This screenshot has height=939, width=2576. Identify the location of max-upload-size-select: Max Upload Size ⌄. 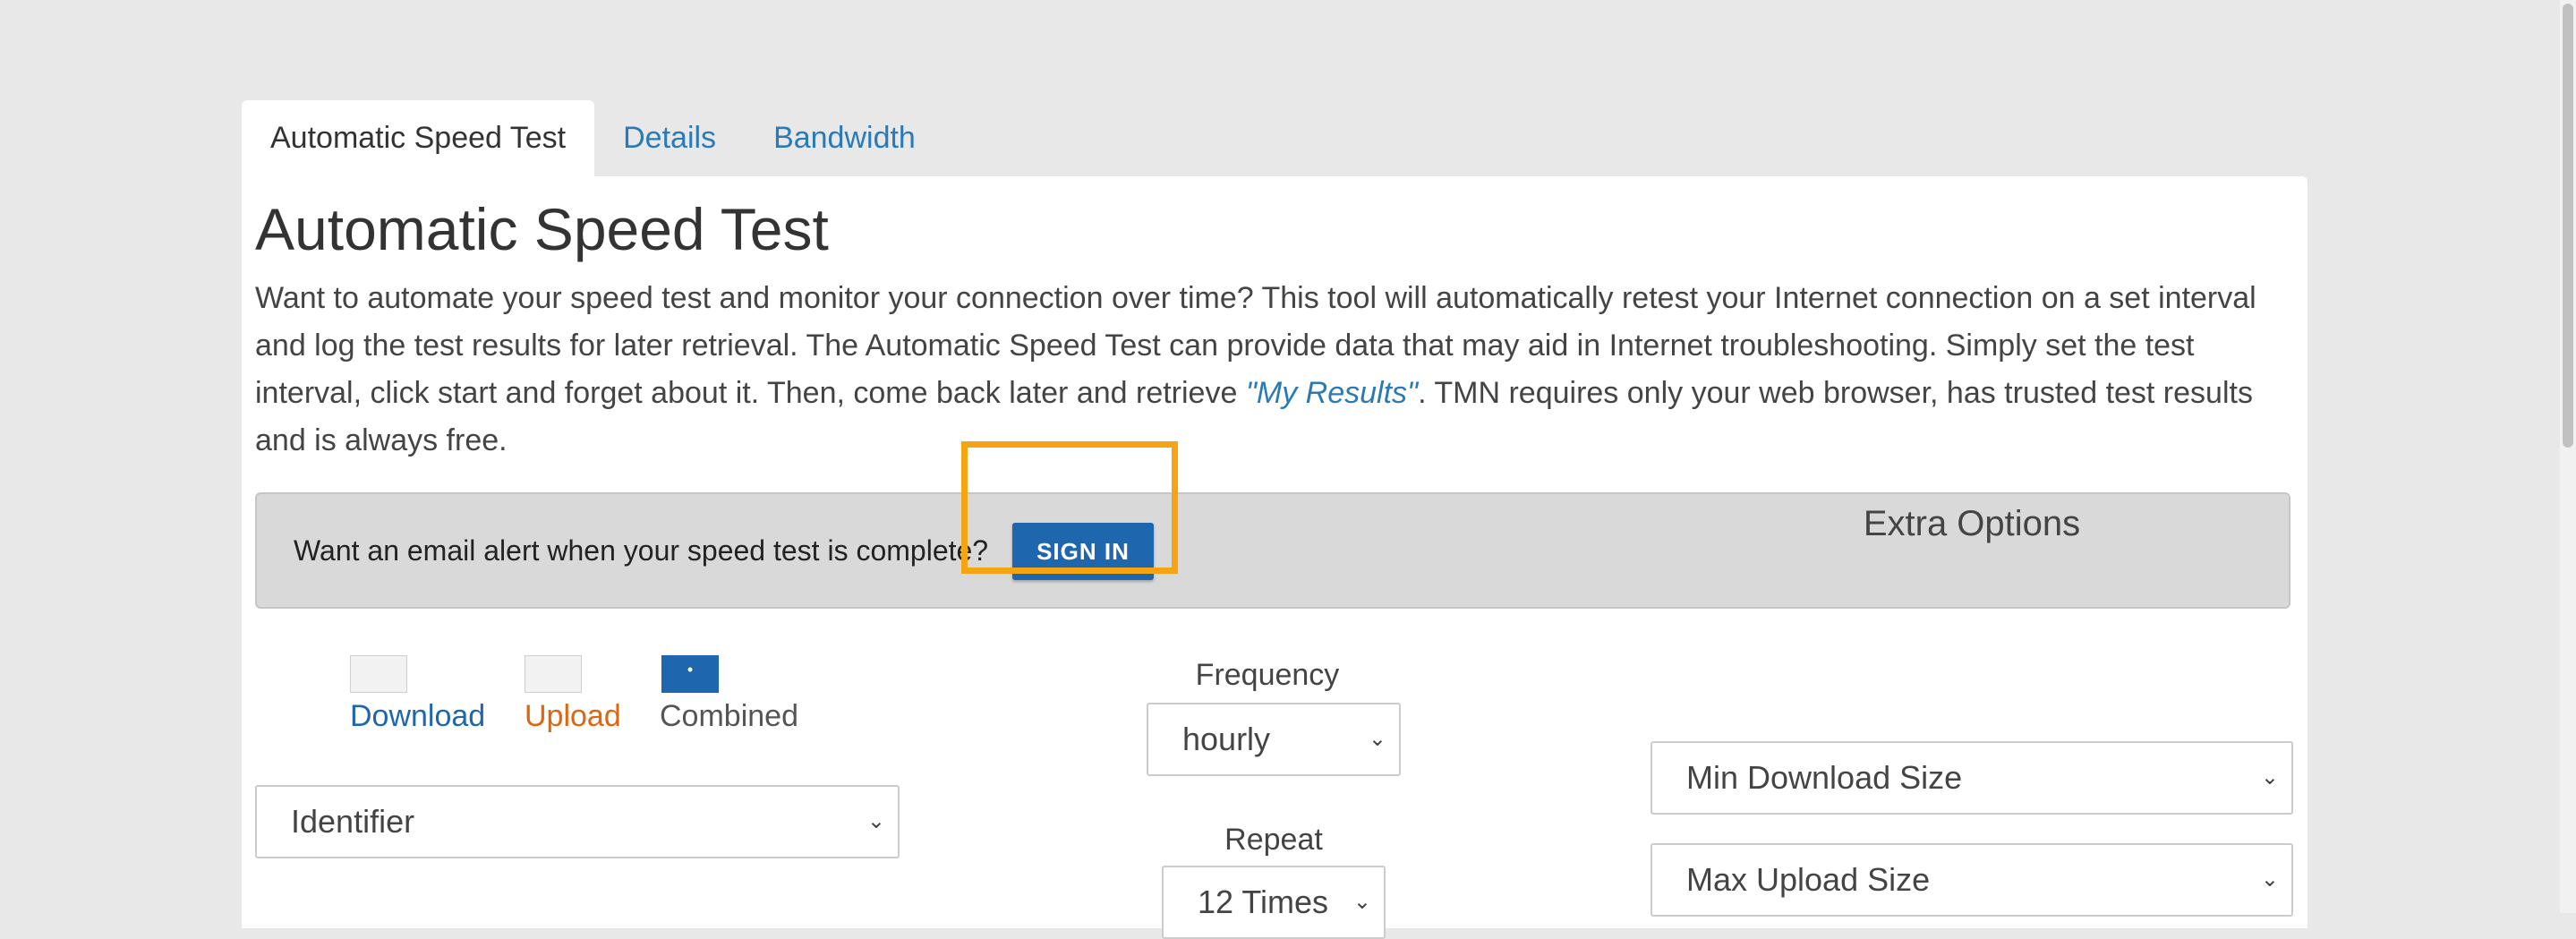
(1972, 880).